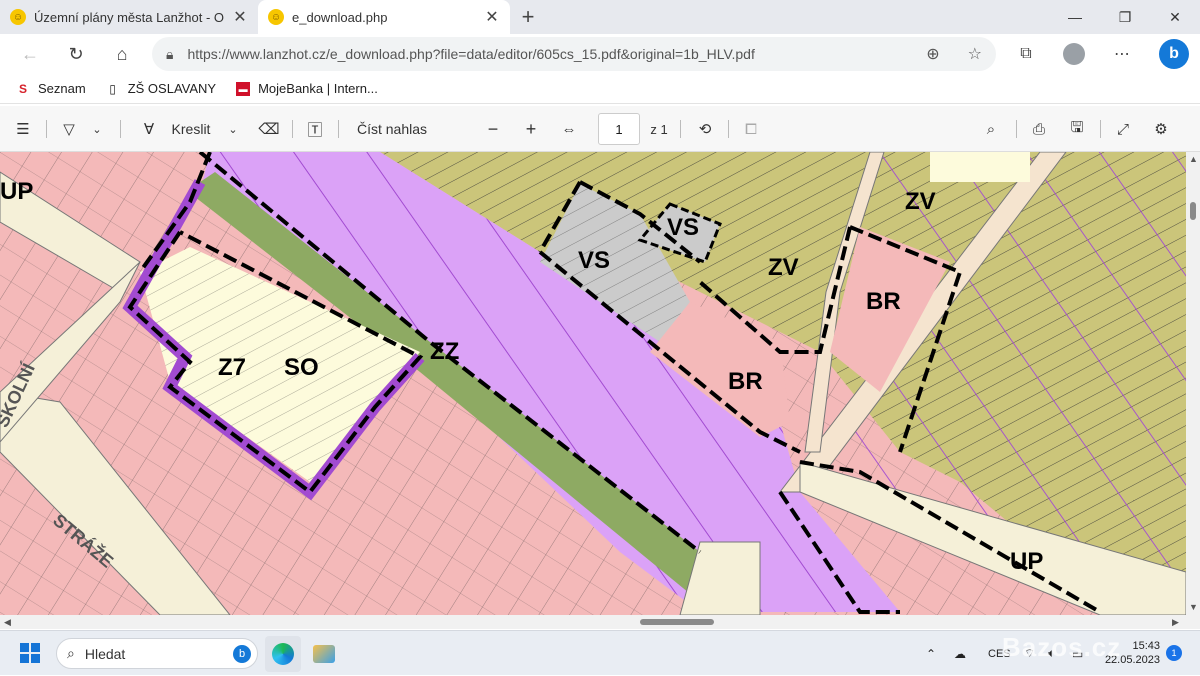 Image resolution: width=1200 pixels, height=676 pixels. I want to click on settings-gear-icon: ⚙, so click(1161, 129).